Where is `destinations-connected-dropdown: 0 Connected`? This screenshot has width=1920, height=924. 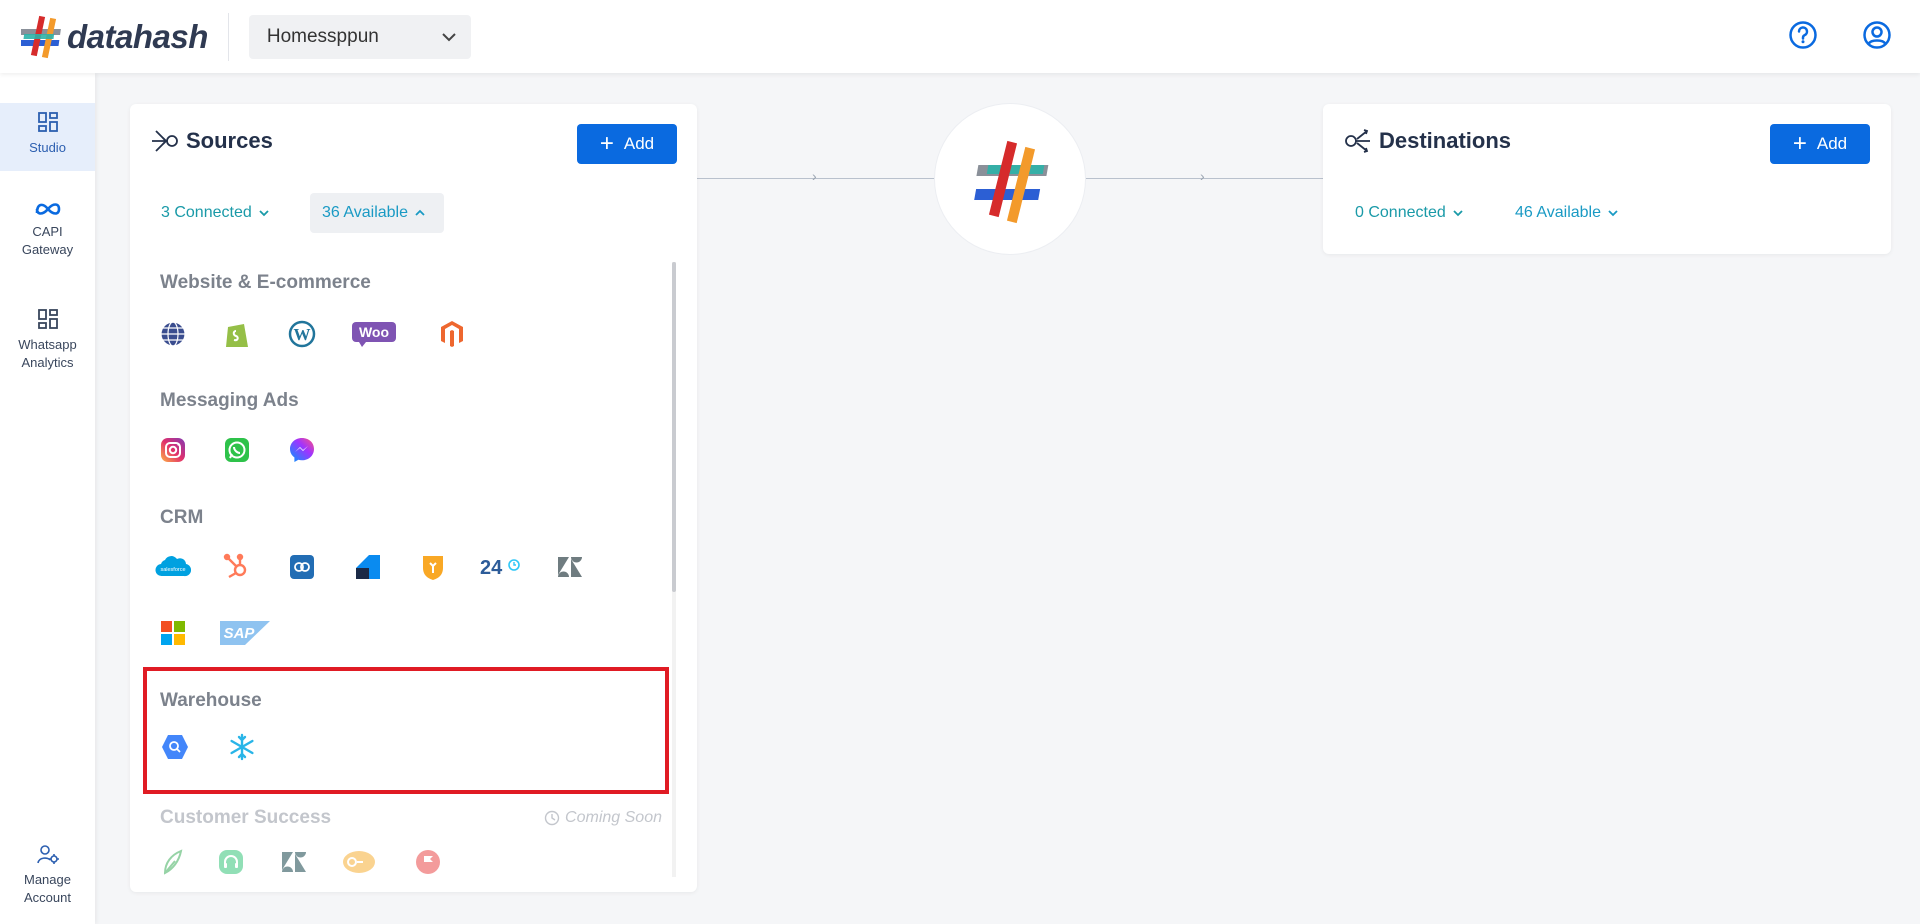 destinations-connected-dropdown: 0 Connected is located at coordinates (1409, 213).